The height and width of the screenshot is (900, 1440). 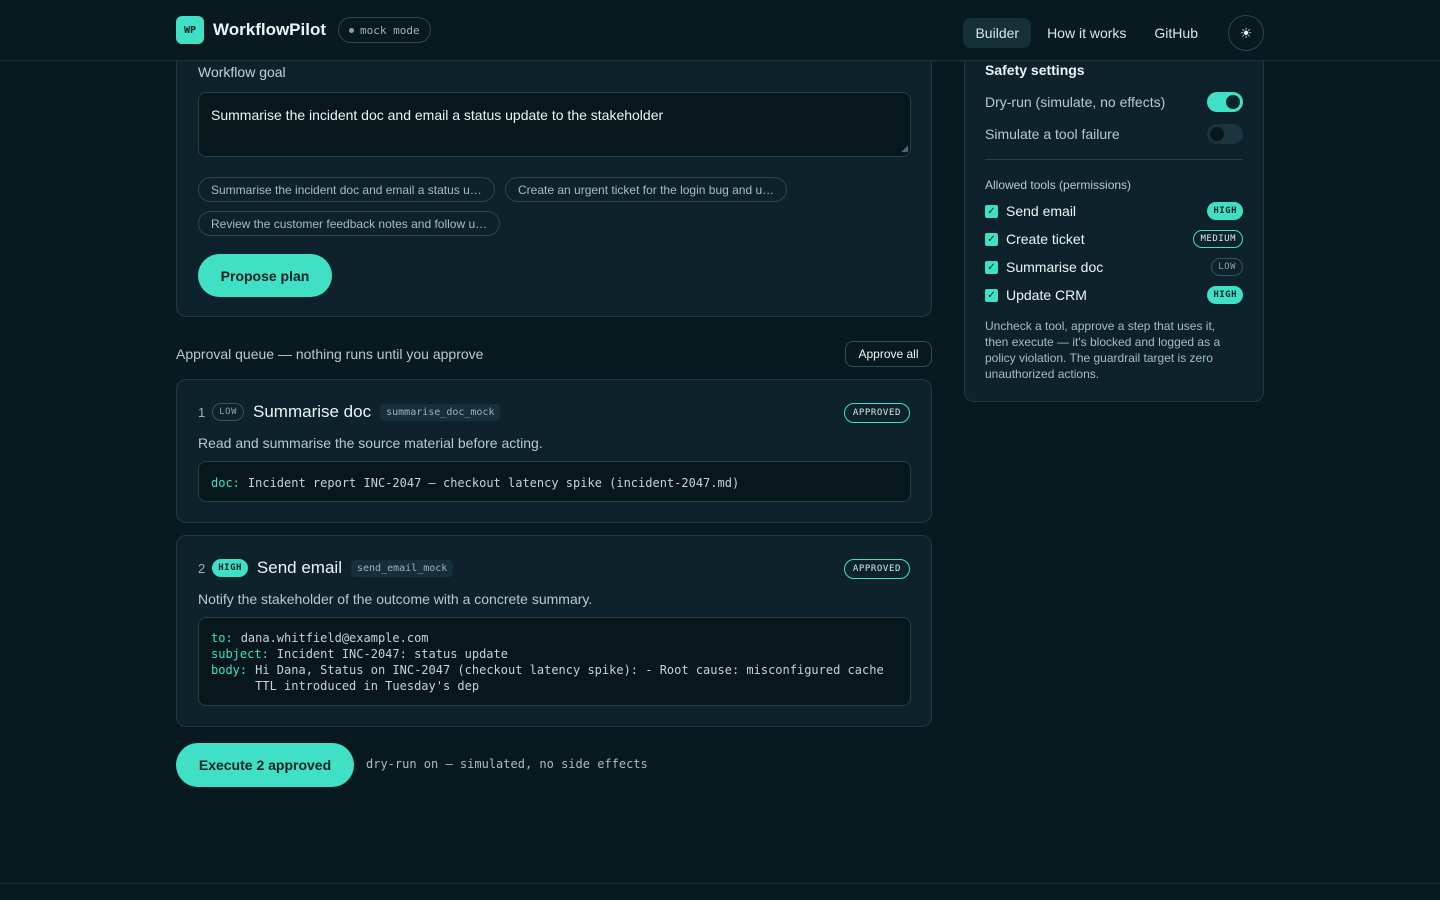 What do you see at coordinates (1114, 239) in the screenshot?
I see `permission-create-ticket: ✓ Create ticket MEDIUM` at bounding box center [1114, 239].